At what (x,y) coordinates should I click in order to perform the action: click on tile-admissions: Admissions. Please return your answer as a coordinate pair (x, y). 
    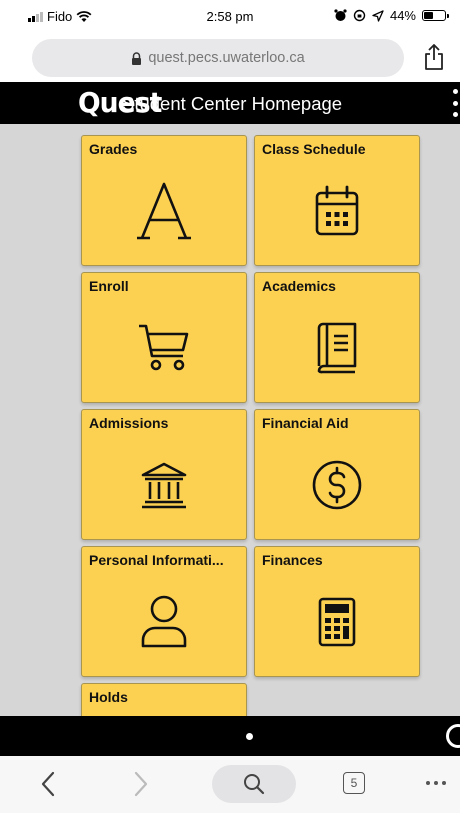
    Looking at the image, I should click on (164, 474).